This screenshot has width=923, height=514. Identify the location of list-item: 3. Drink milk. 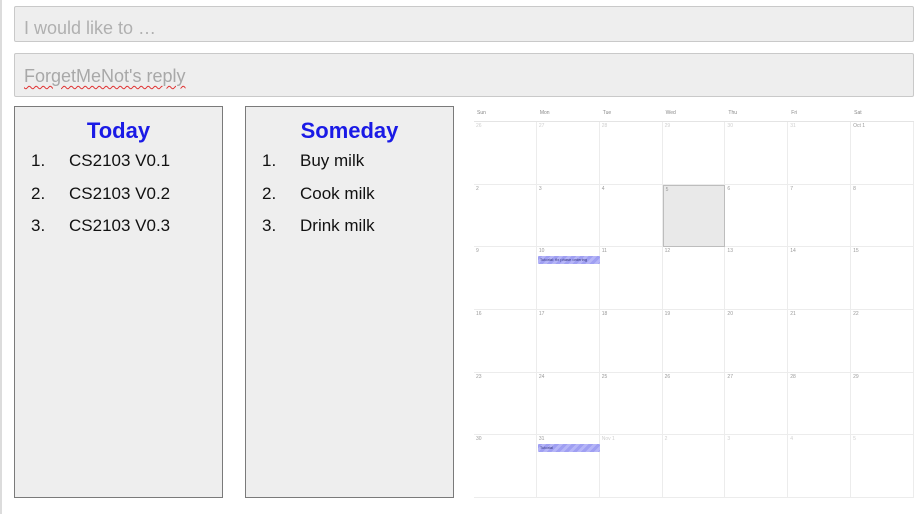
(349, 232).